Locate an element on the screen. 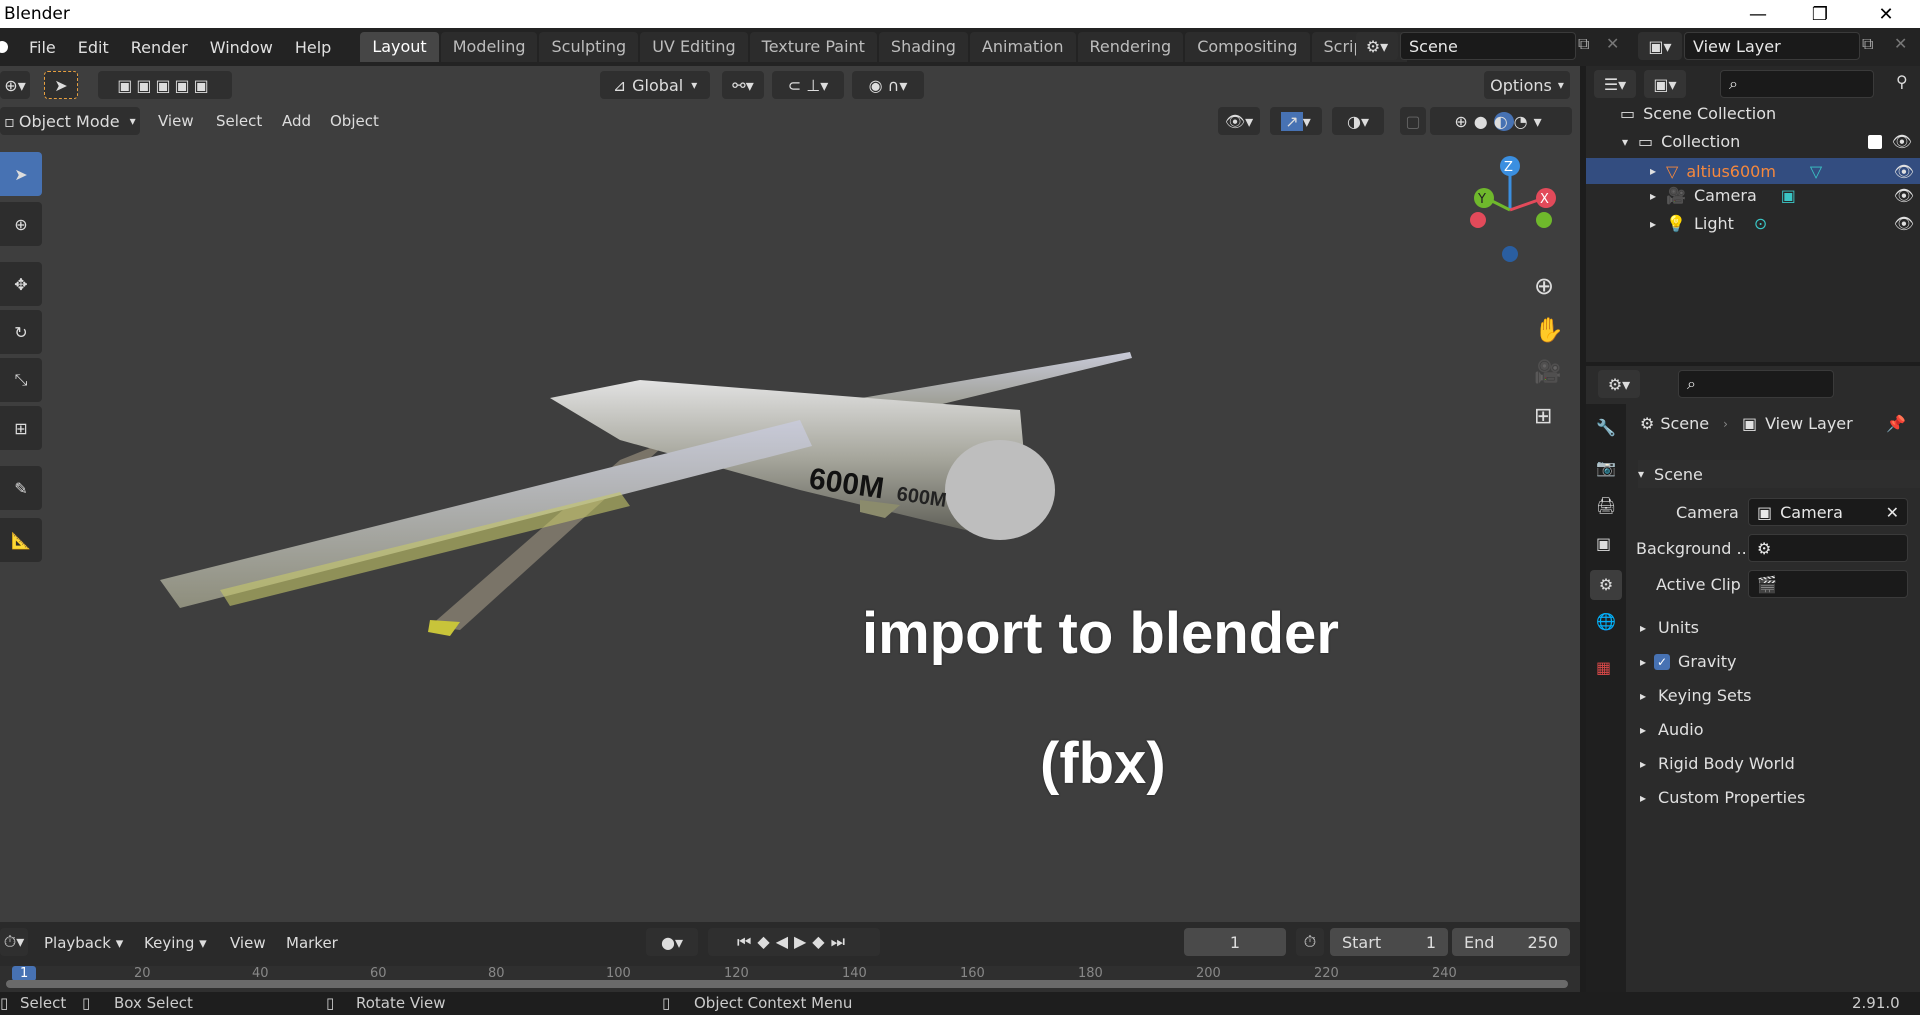 The height and width of the screenshot is (1015, 1920). scene-selector-icon: ⚙▾ is located at coordinates (1377, 46).